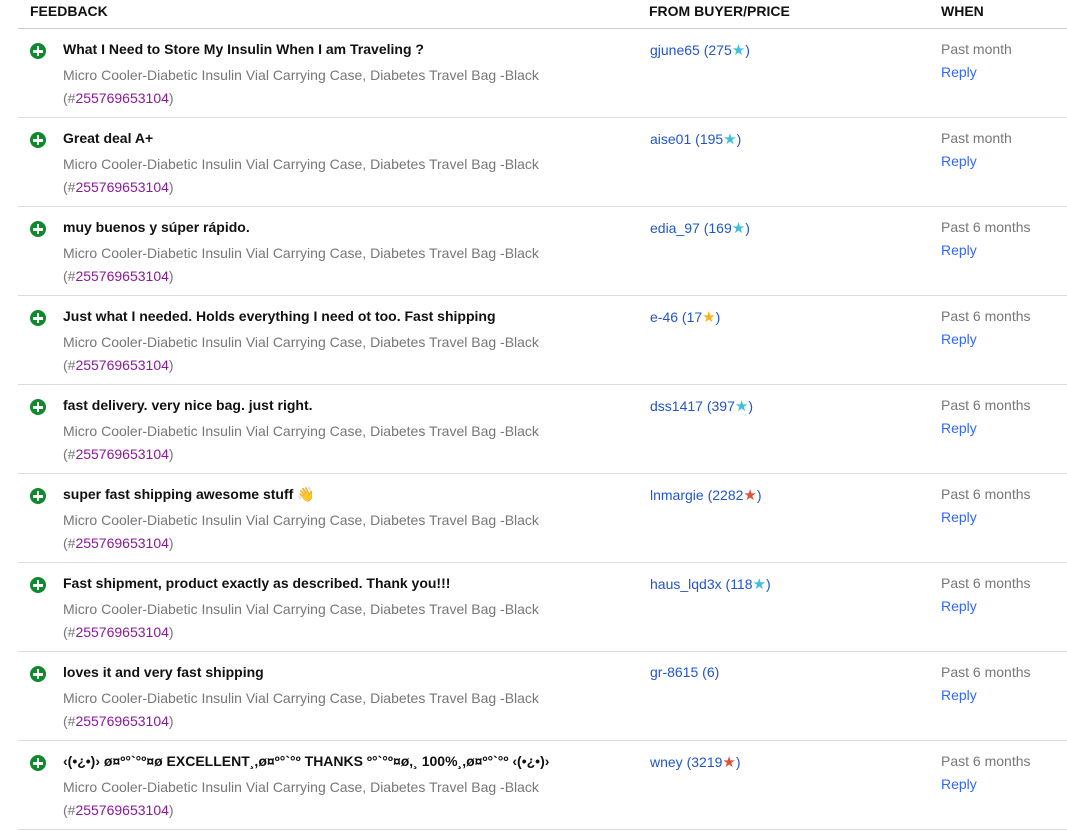  I want to click on header-when: WHEN, so click(962, 11).